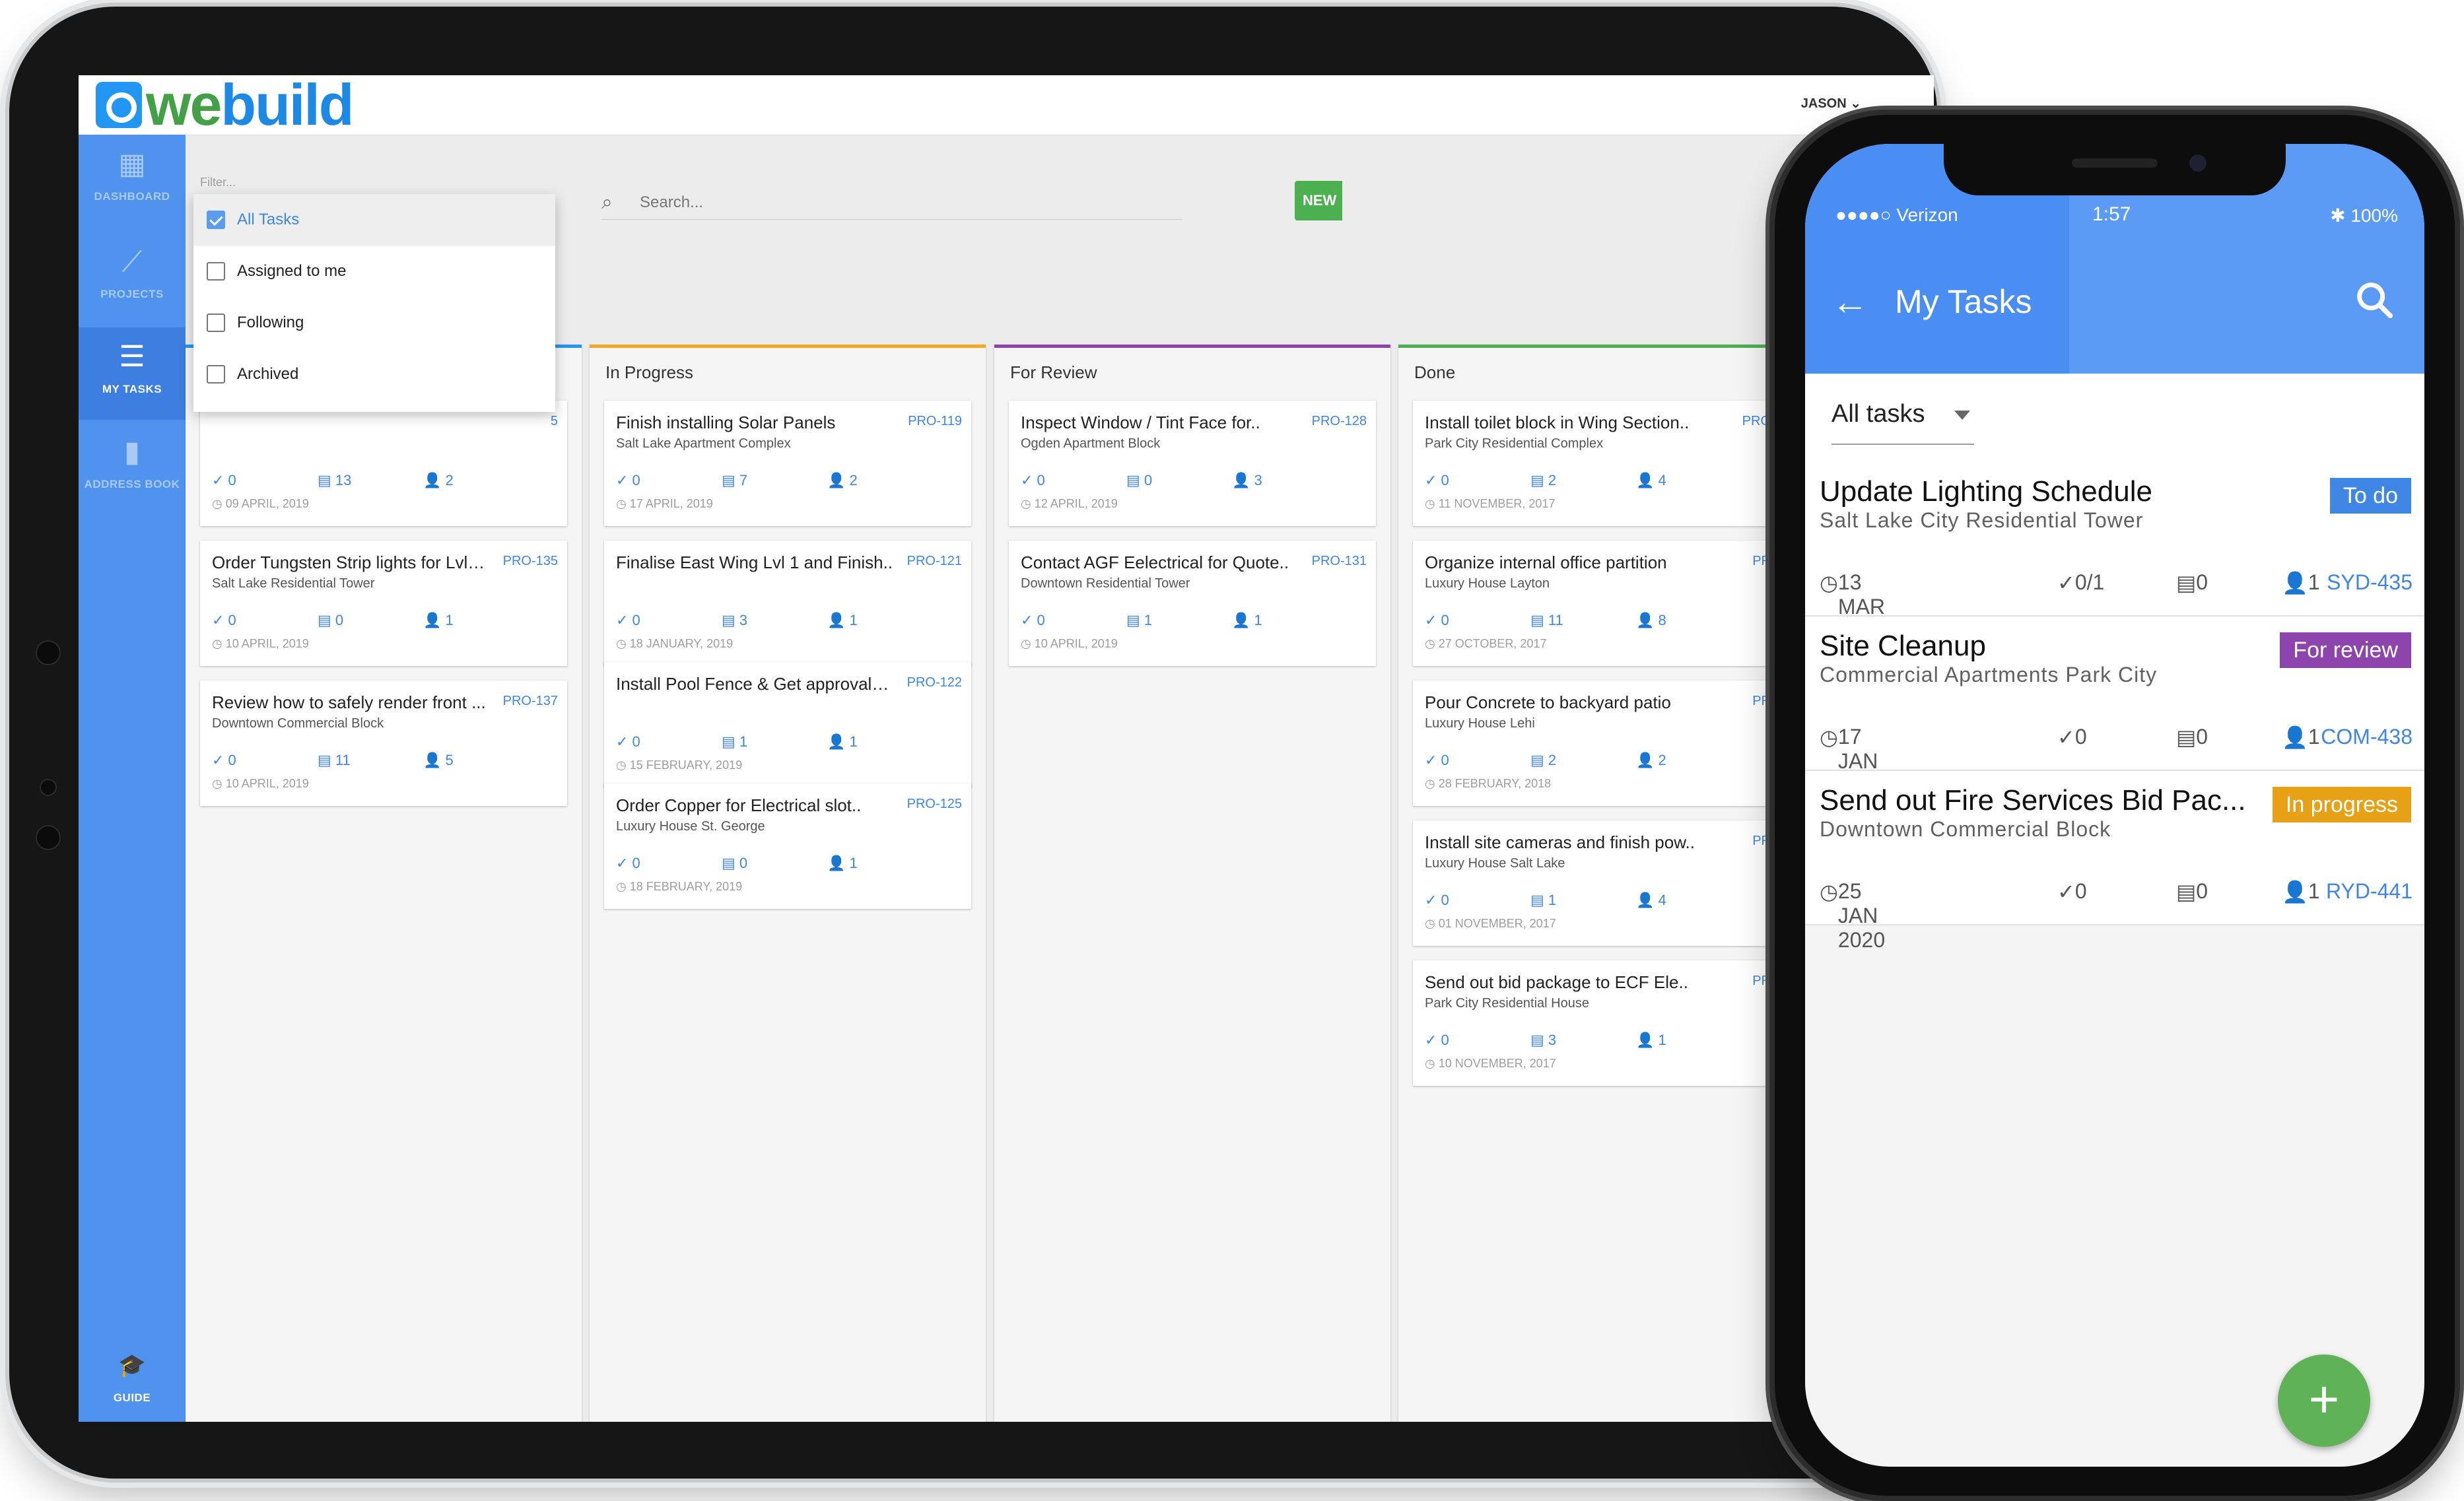  I want to click on task-id: COM-438, so click(2367, 737).